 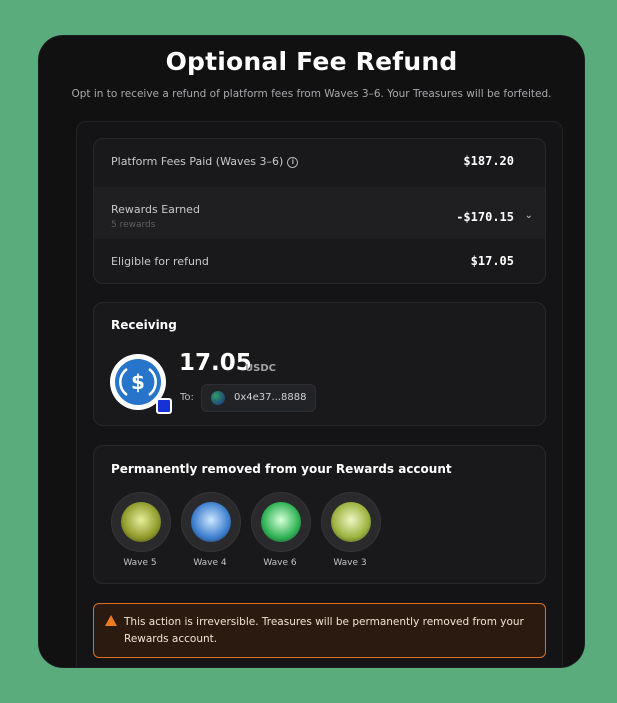 I want to click on rewards-count: 5 rewards, so click(x=133, y=225).